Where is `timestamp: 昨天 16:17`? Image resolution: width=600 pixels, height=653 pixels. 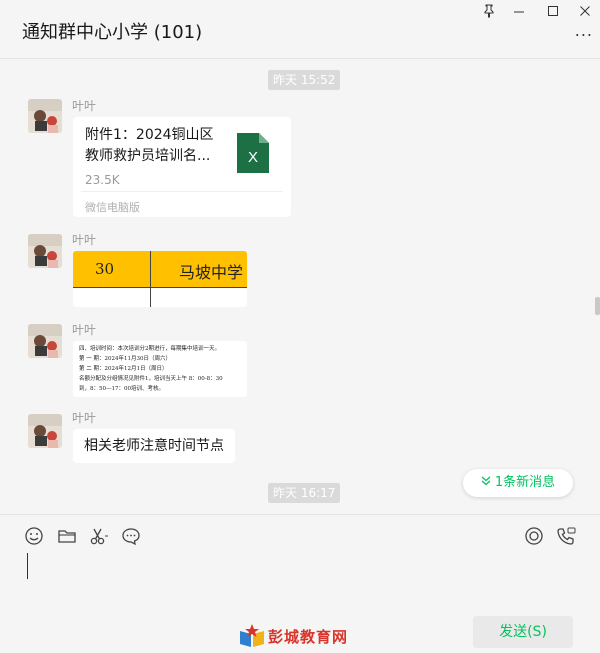
timestamp: 昨天 16:17 is located at coordinates (304, 493).